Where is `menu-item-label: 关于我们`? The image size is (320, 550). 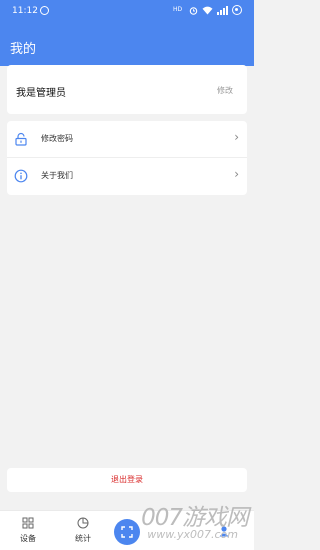
menu-item-label: 关于我们 is located at coordinates (57, 175).